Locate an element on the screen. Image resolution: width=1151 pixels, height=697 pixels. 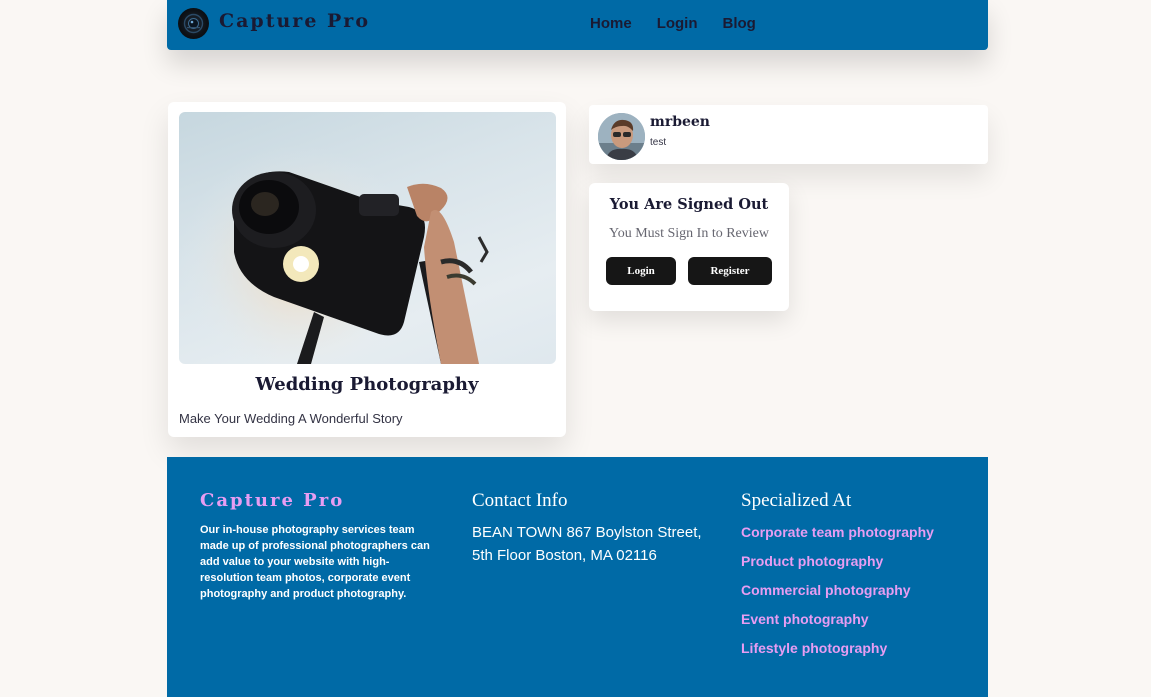
specialized-heading: Specialized At is located at coordinates (796, 500).